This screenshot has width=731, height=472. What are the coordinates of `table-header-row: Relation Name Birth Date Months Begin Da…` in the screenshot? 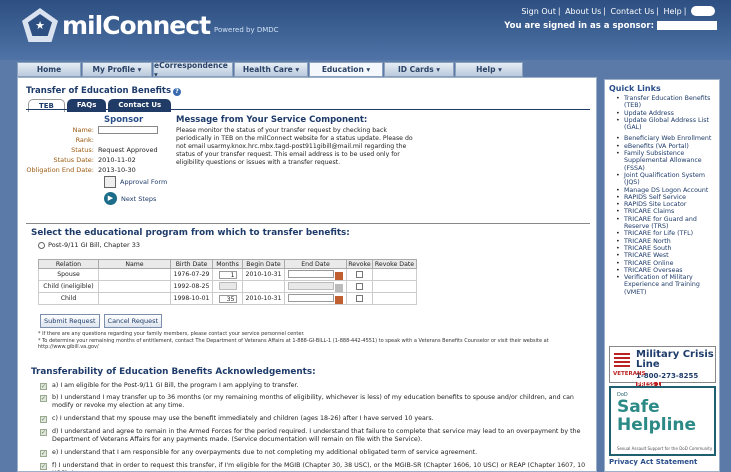 It's located at (227, 264).